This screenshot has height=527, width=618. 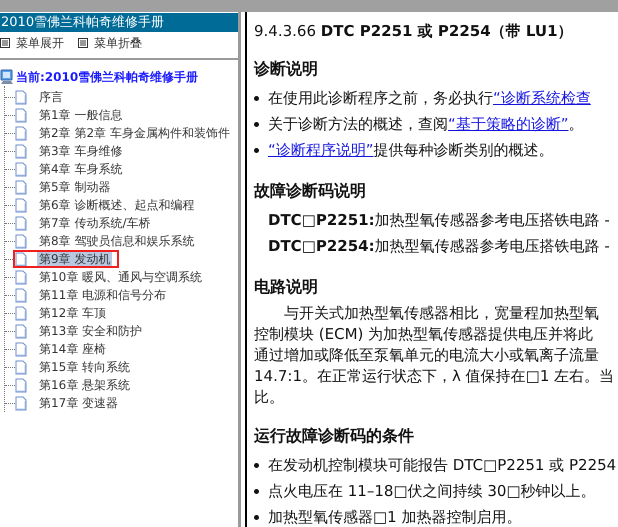 I want to click on tree-item: 第14章 座椅, so click(x=72, y=349).